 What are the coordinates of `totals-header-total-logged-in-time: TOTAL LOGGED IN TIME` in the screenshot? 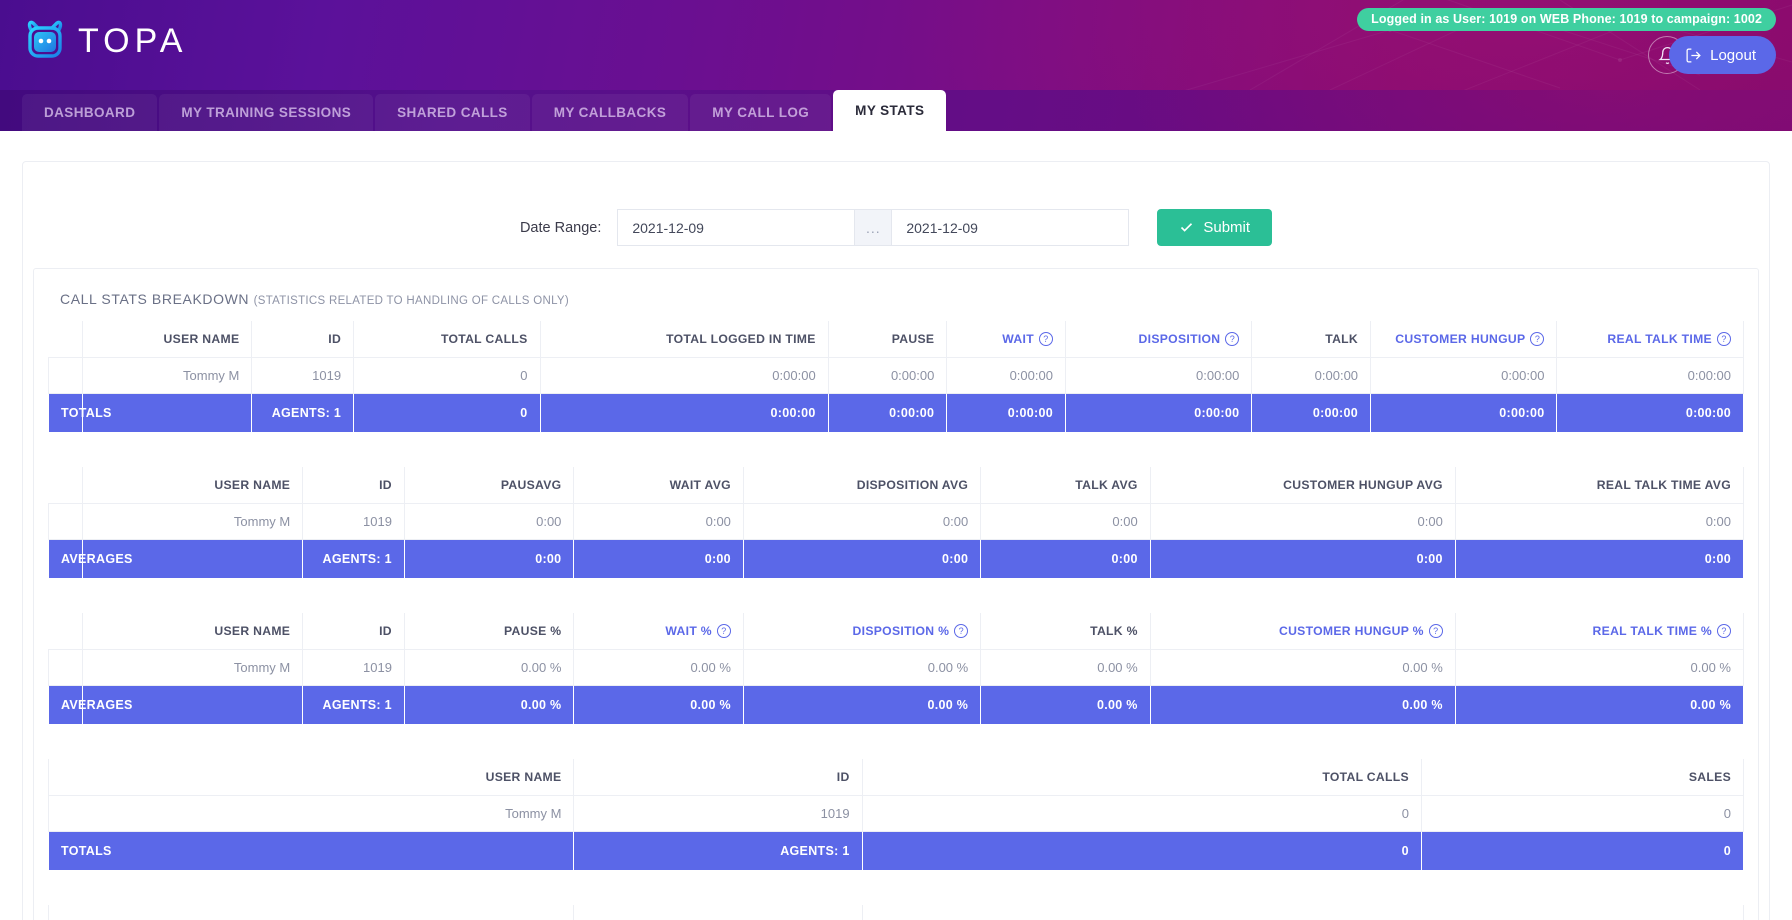 It's located at (684, 339).